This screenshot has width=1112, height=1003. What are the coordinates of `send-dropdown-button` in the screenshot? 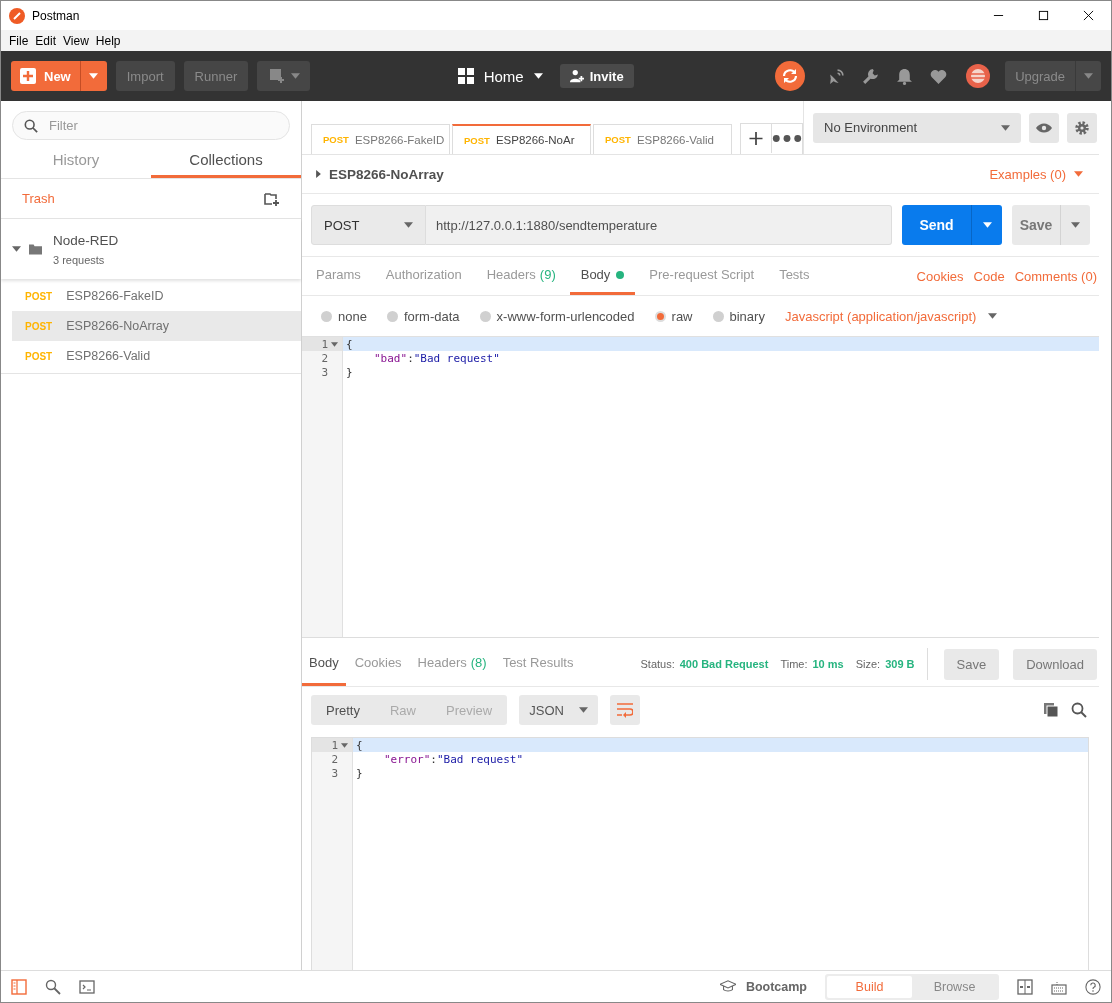 It's located at (986, 225).